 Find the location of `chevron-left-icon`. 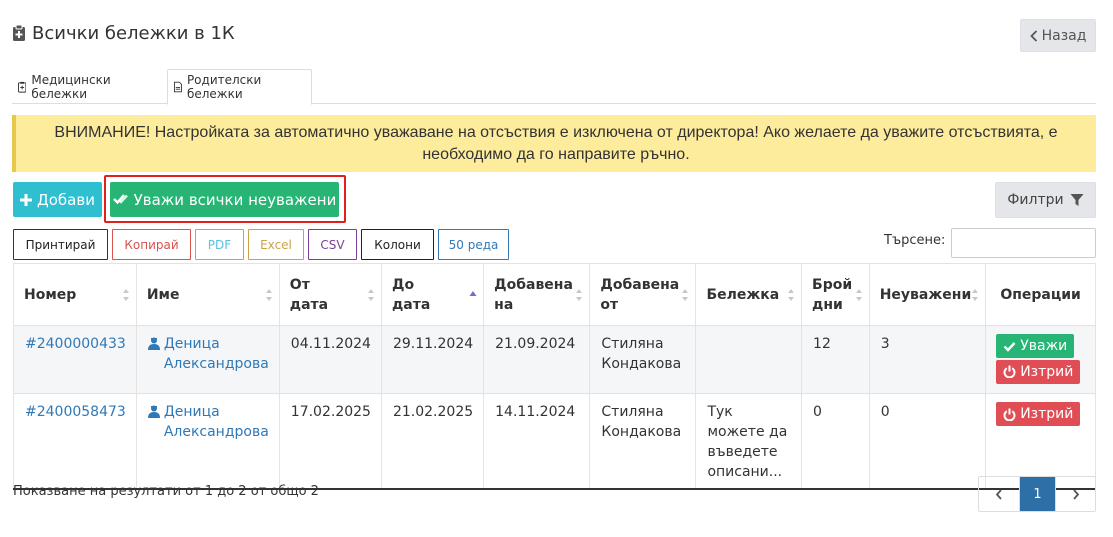

chevron-left-icon is located at coordinates (1033, 35).